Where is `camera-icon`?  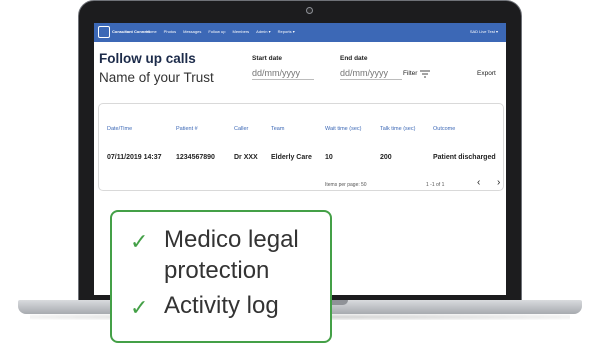 camera-icon is located at coordinates (309, 10).